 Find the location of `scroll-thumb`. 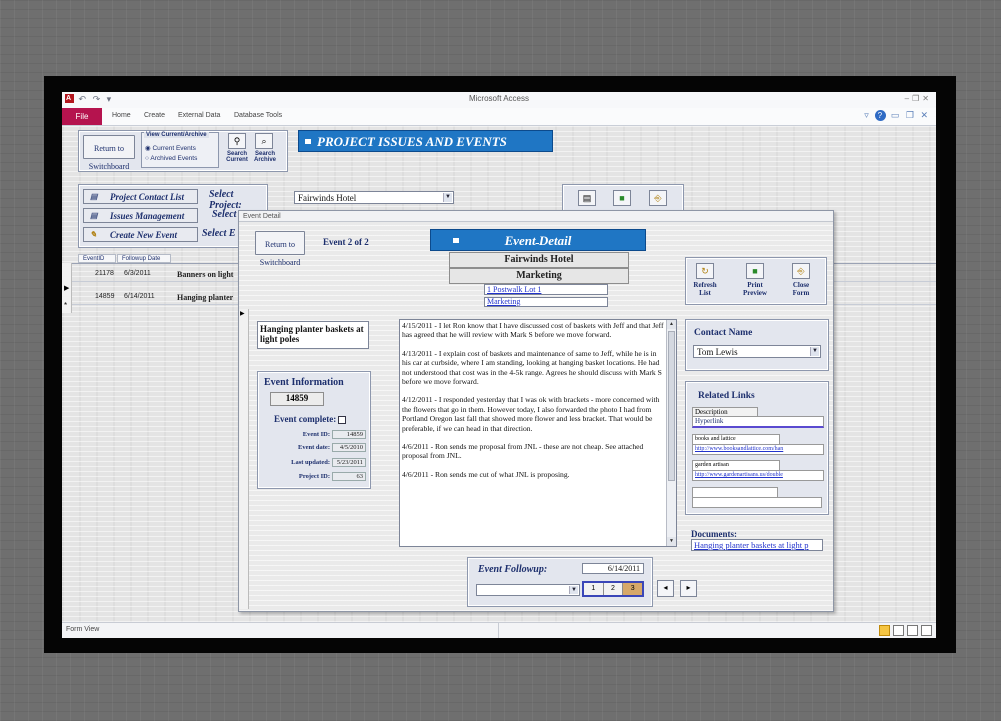

scroll-thumb is located at coordinates (671, 406).